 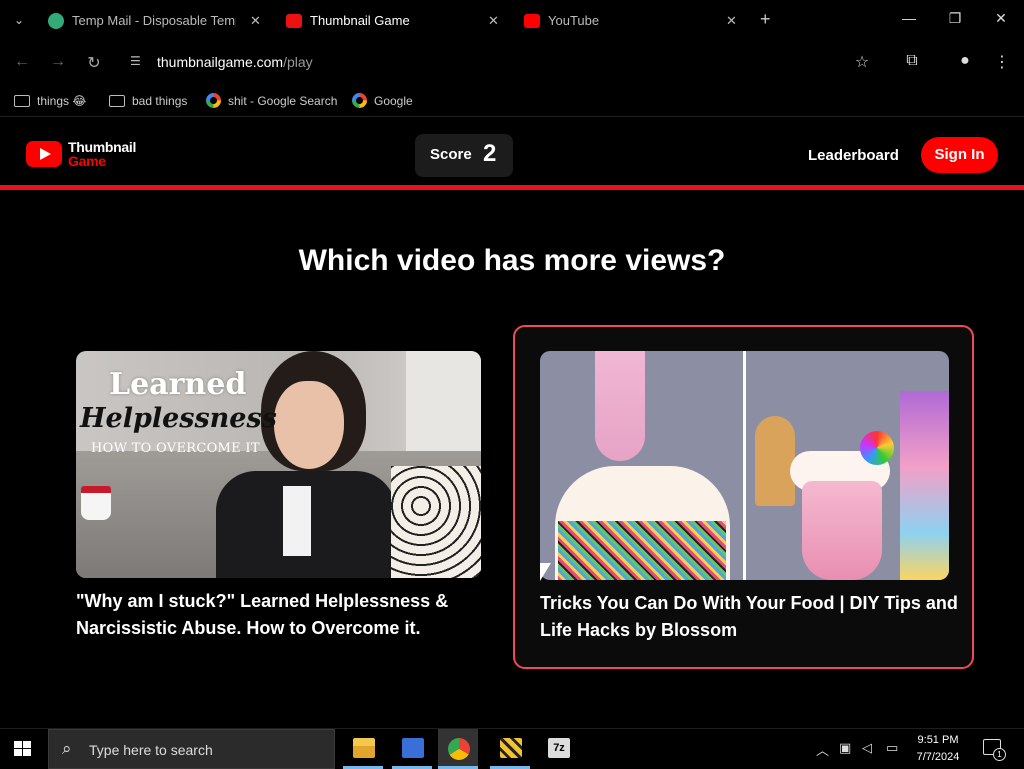 I want to click on taskbar-chrome, so click(x=458, y=749).